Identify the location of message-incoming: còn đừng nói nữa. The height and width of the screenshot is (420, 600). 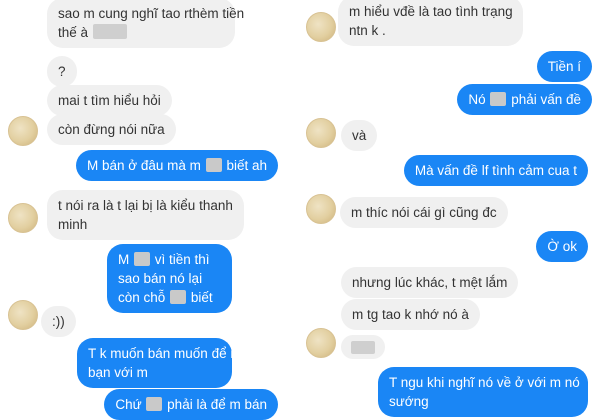
(111, 129).